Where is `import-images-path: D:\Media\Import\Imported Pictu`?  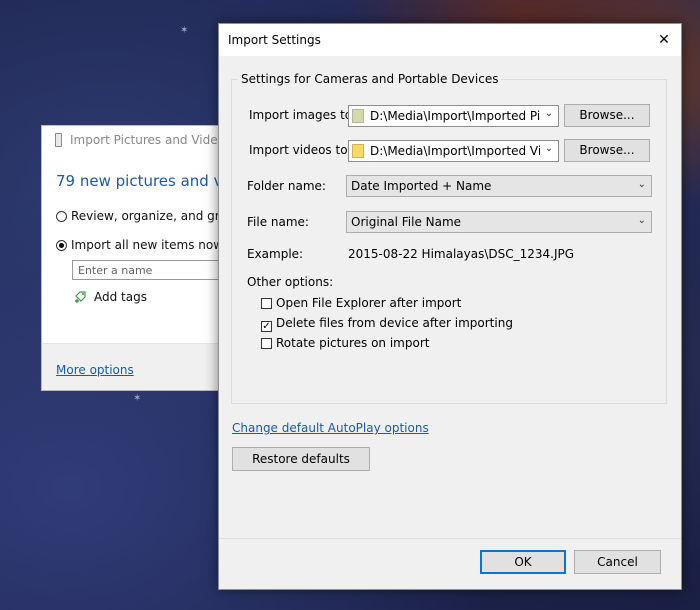 import-images-path: D:\Media\Import\Imported Pictu is located at coordinates (455, 116).